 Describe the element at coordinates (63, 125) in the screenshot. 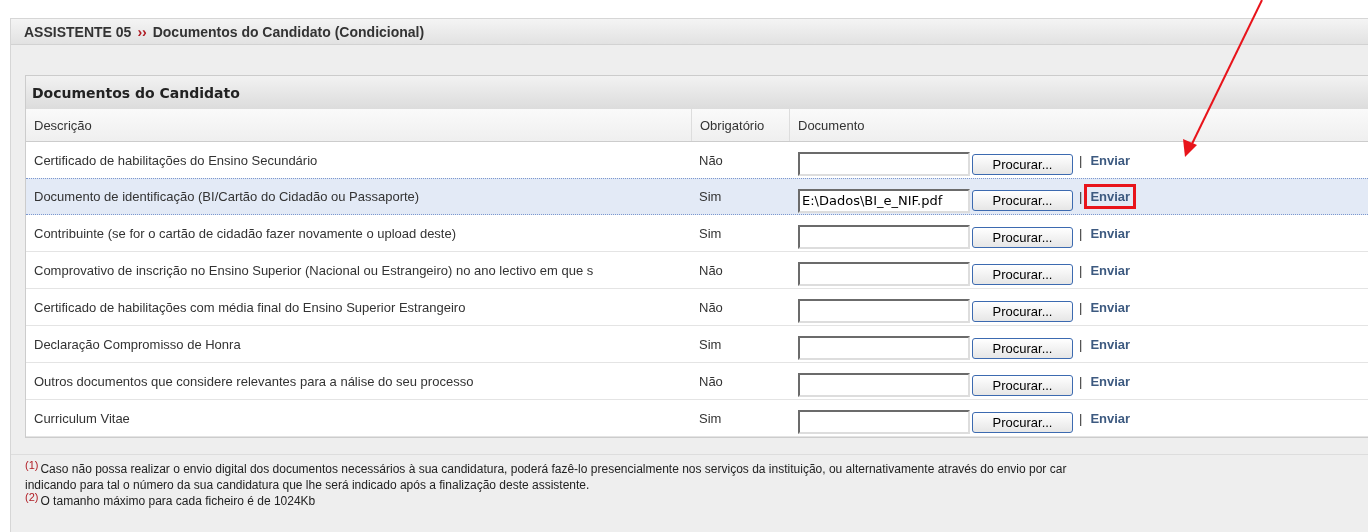

I see `column-header: Descrição` at that location.